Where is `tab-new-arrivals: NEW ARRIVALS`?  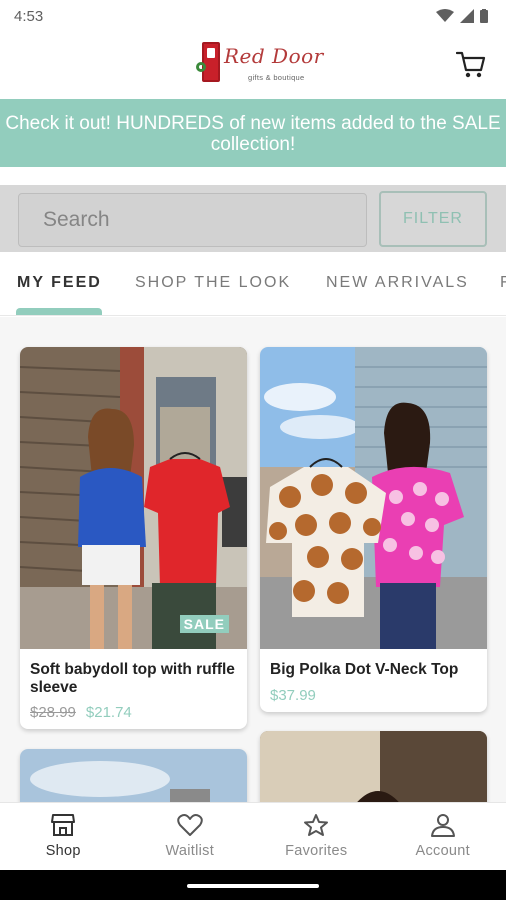 tab-new-arrivals: NEW ARRIVALS is located at coordinates (397, 283).